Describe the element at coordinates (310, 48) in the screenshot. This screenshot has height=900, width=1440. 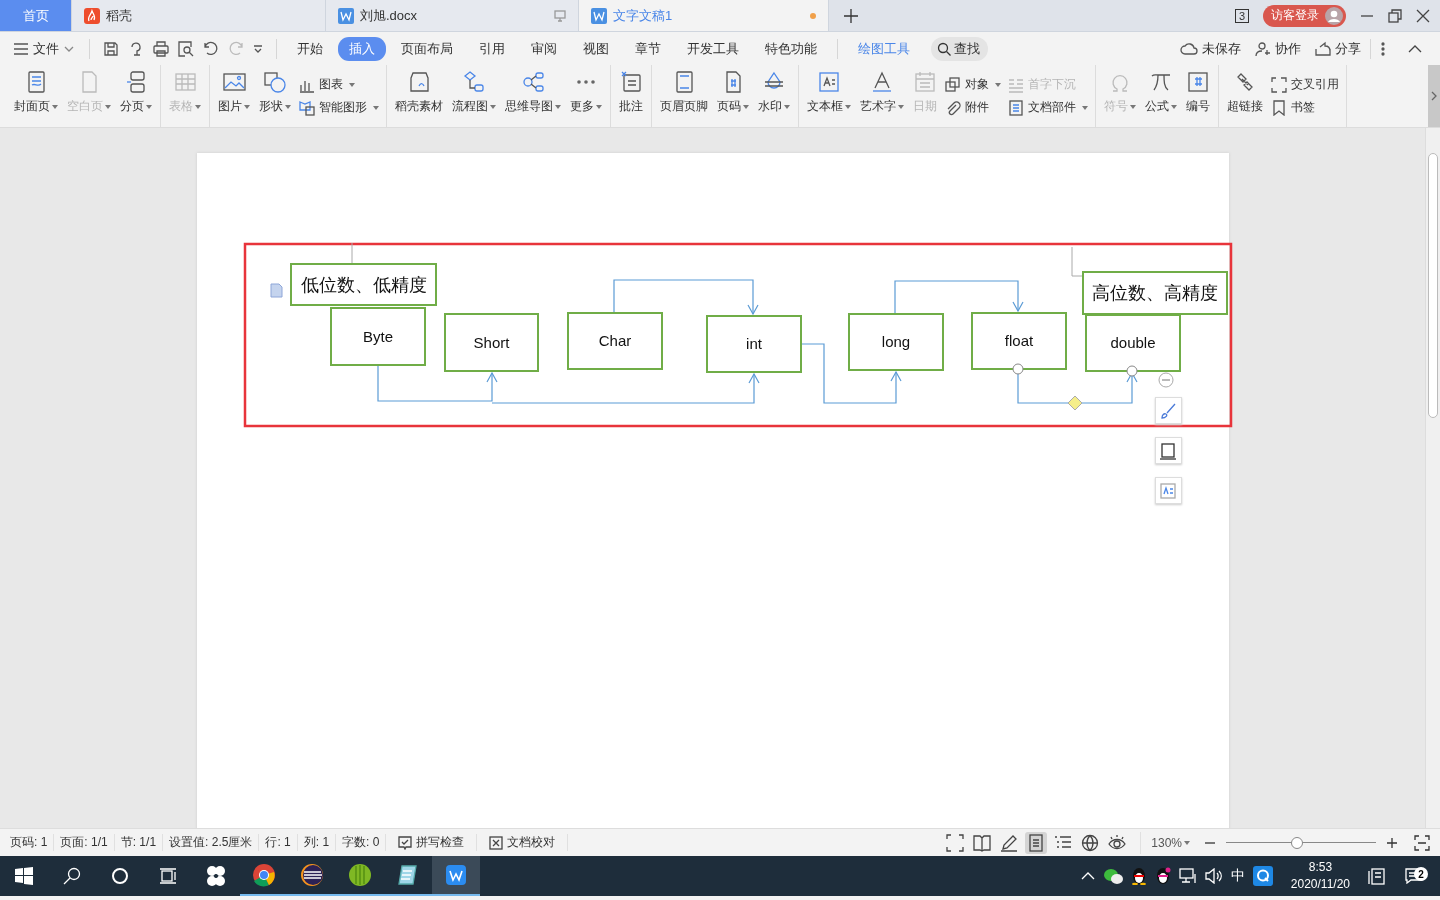
I see `ribbon-tab: 开始` at that location.